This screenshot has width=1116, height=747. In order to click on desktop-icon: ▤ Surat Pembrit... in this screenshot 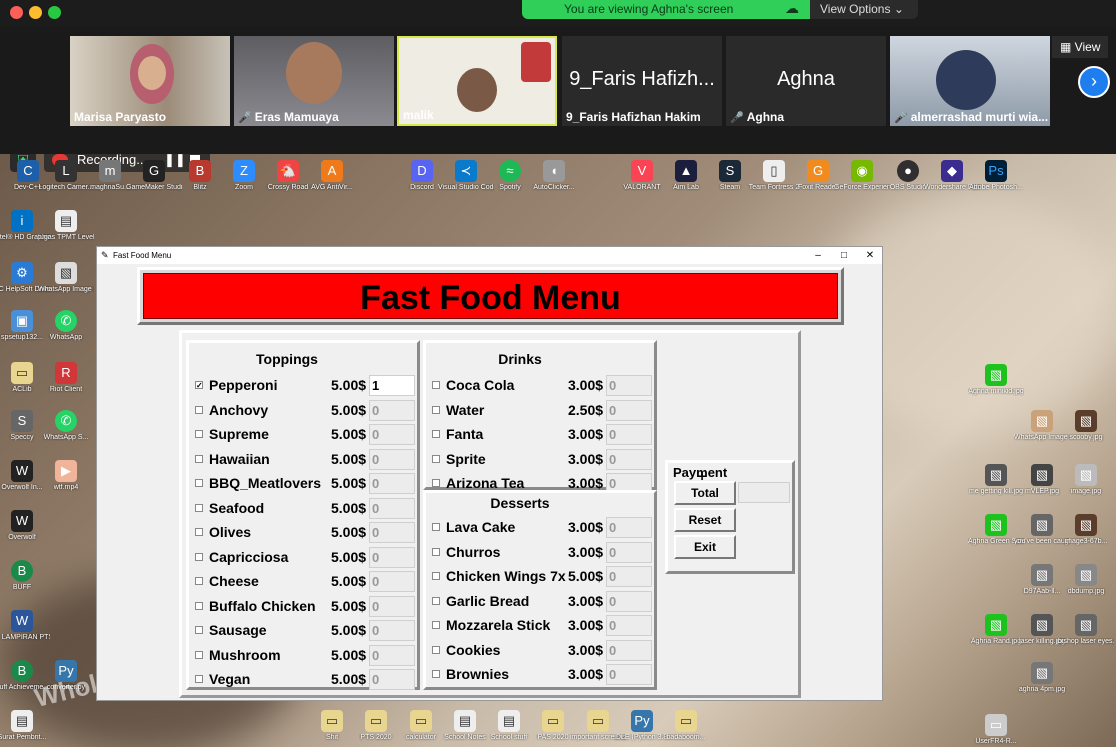, I will do `click(25, 726)`.